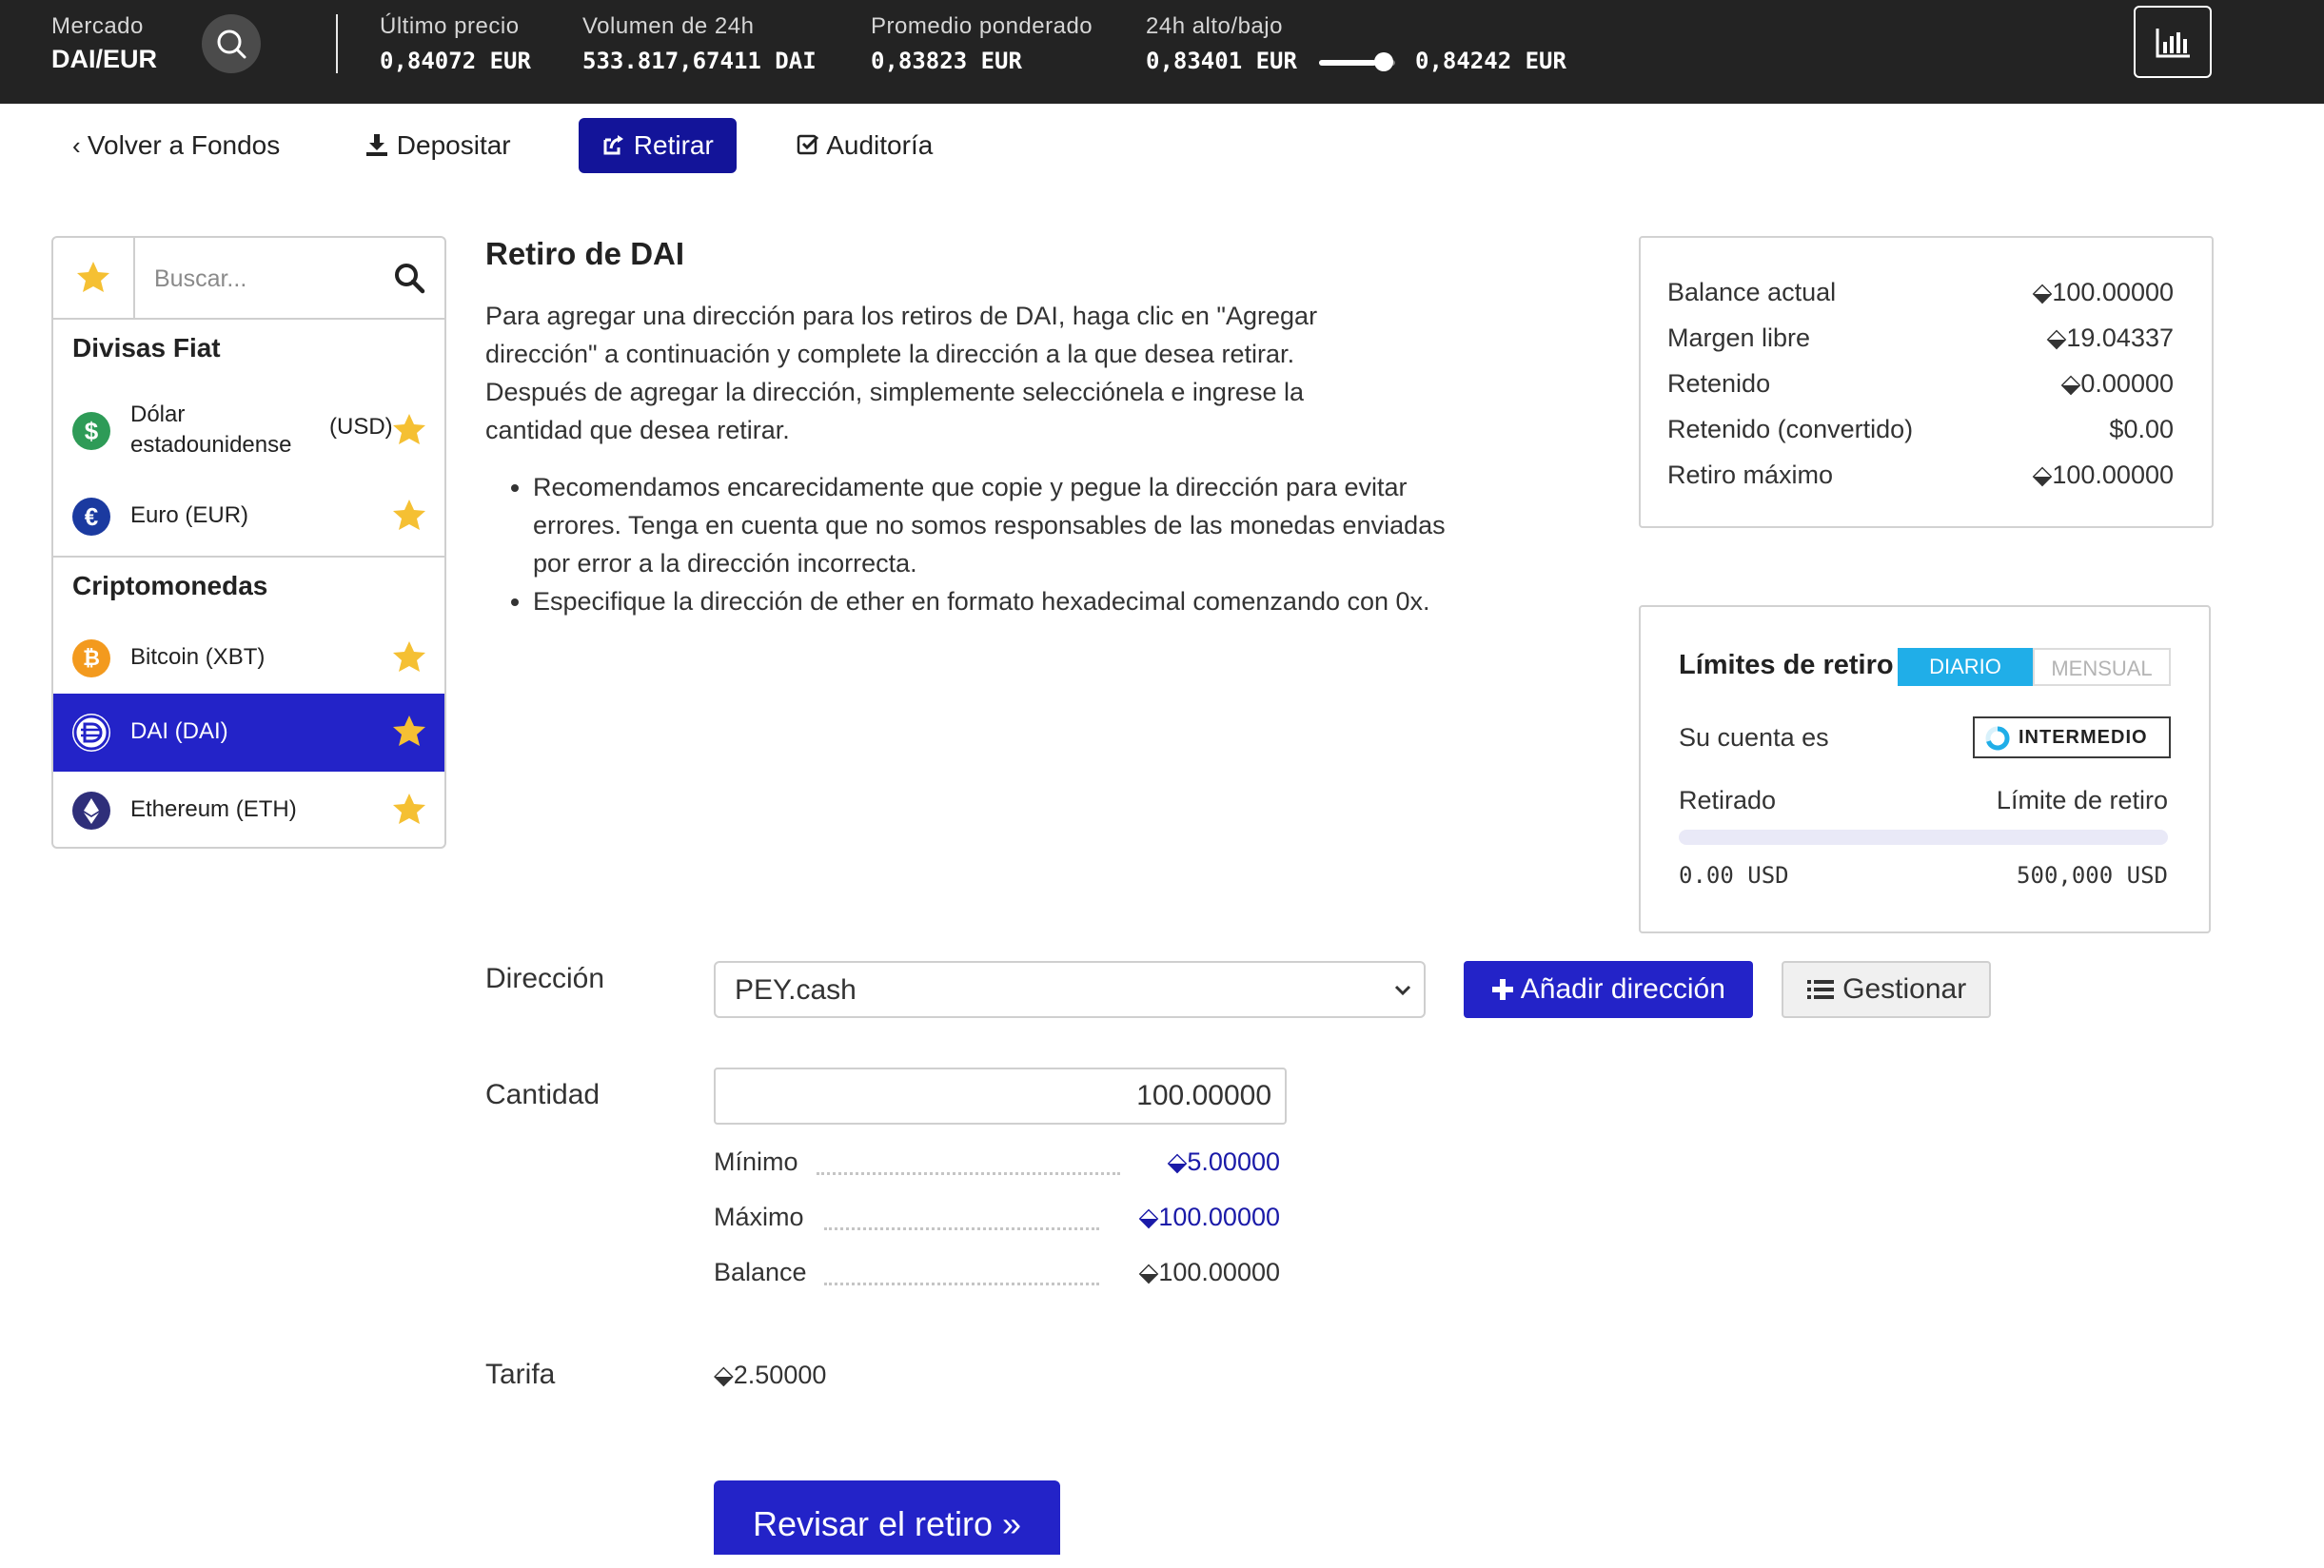 The height and width of the screenshot is (1568, 2324). I want to click on dai-icon, so click(91, 733).